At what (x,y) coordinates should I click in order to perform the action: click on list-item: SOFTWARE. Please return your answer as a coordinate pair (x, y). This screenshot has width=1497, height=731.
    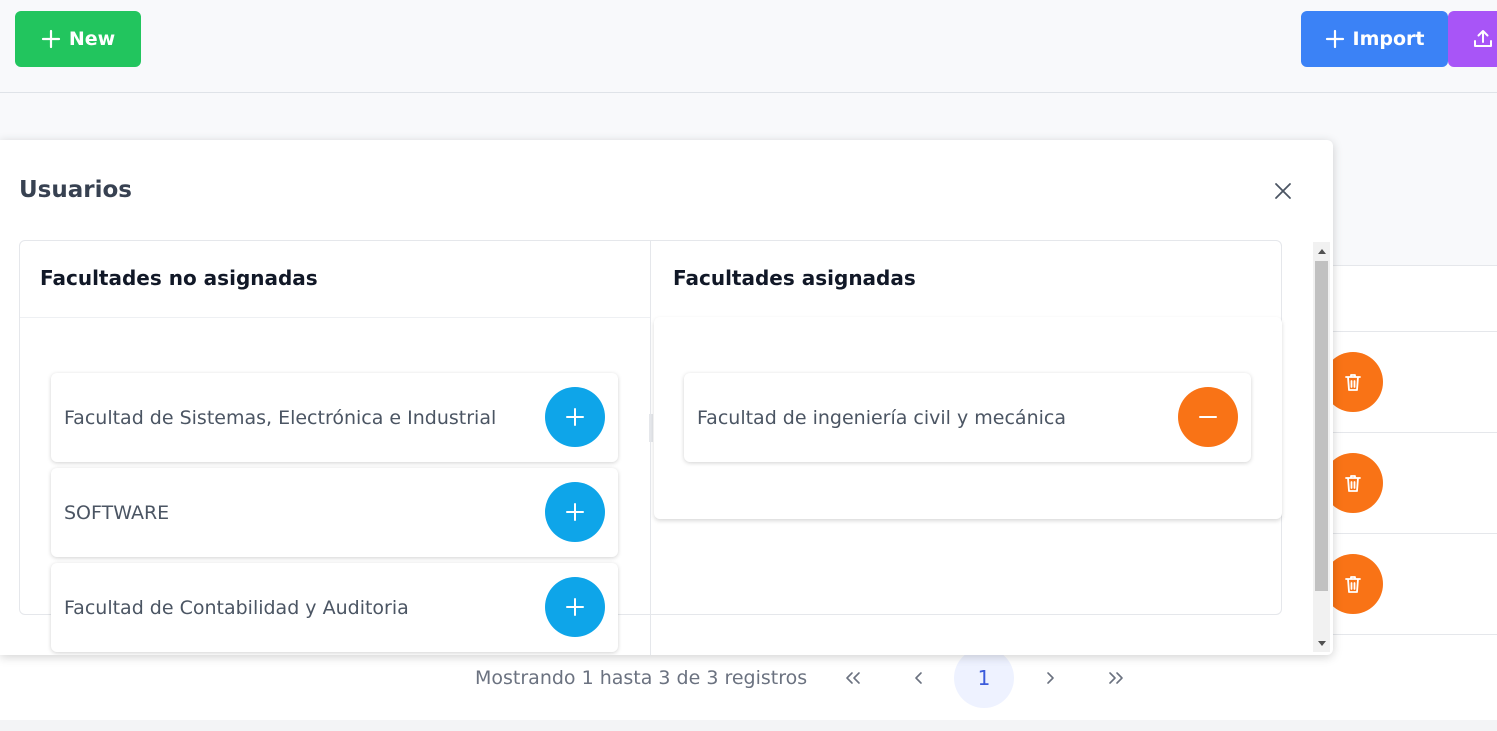
    Looking at the image, I should click on (334, 512).